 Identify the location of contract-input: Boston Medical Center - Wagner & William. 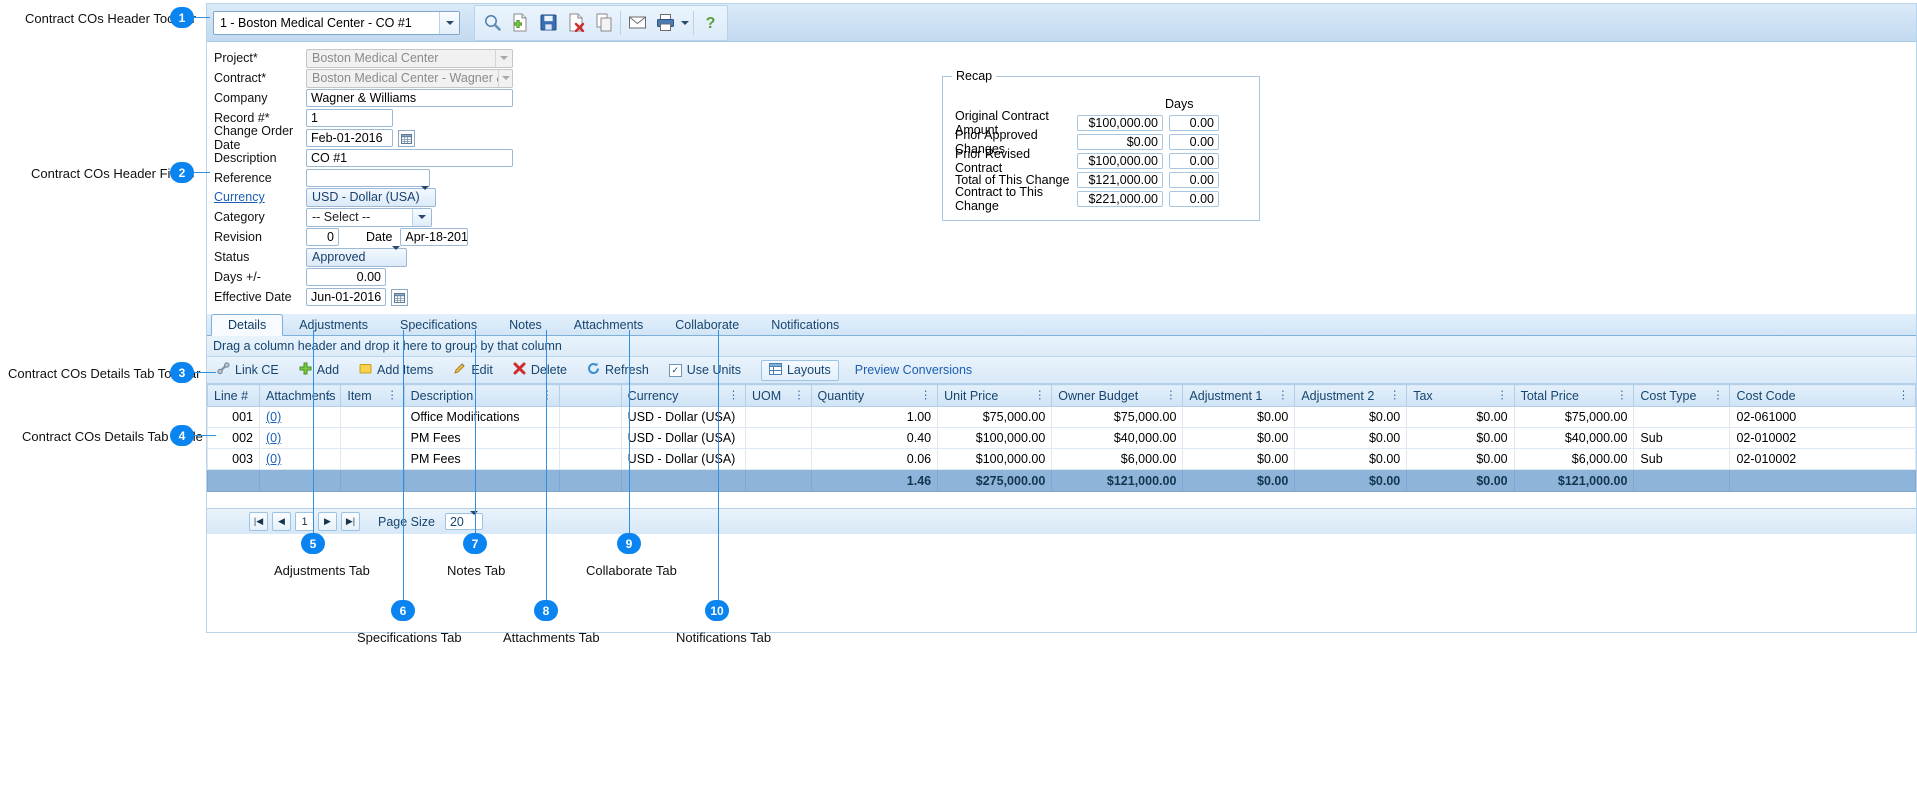
(409, 78).